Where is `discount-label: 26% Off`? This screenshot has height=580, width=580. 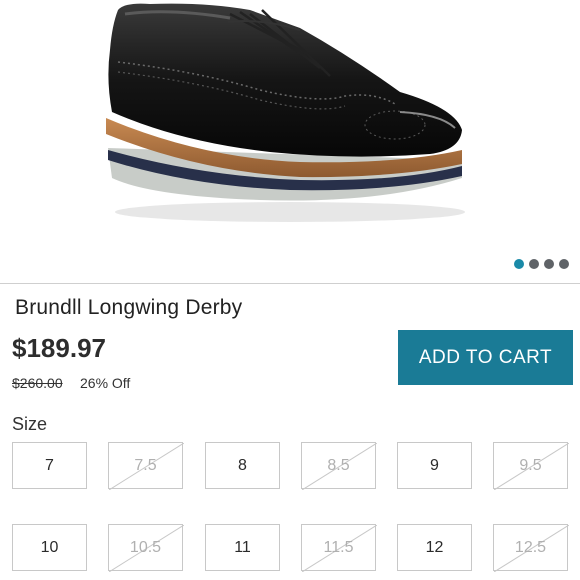
discount-label: 26% Off is located at coordinates (105, 383).